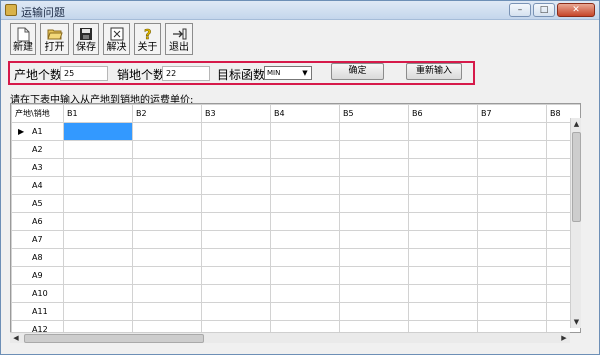  Describe the element at coordinates (37, 149) in the screenshot. I see `row-header: A2` at that location.